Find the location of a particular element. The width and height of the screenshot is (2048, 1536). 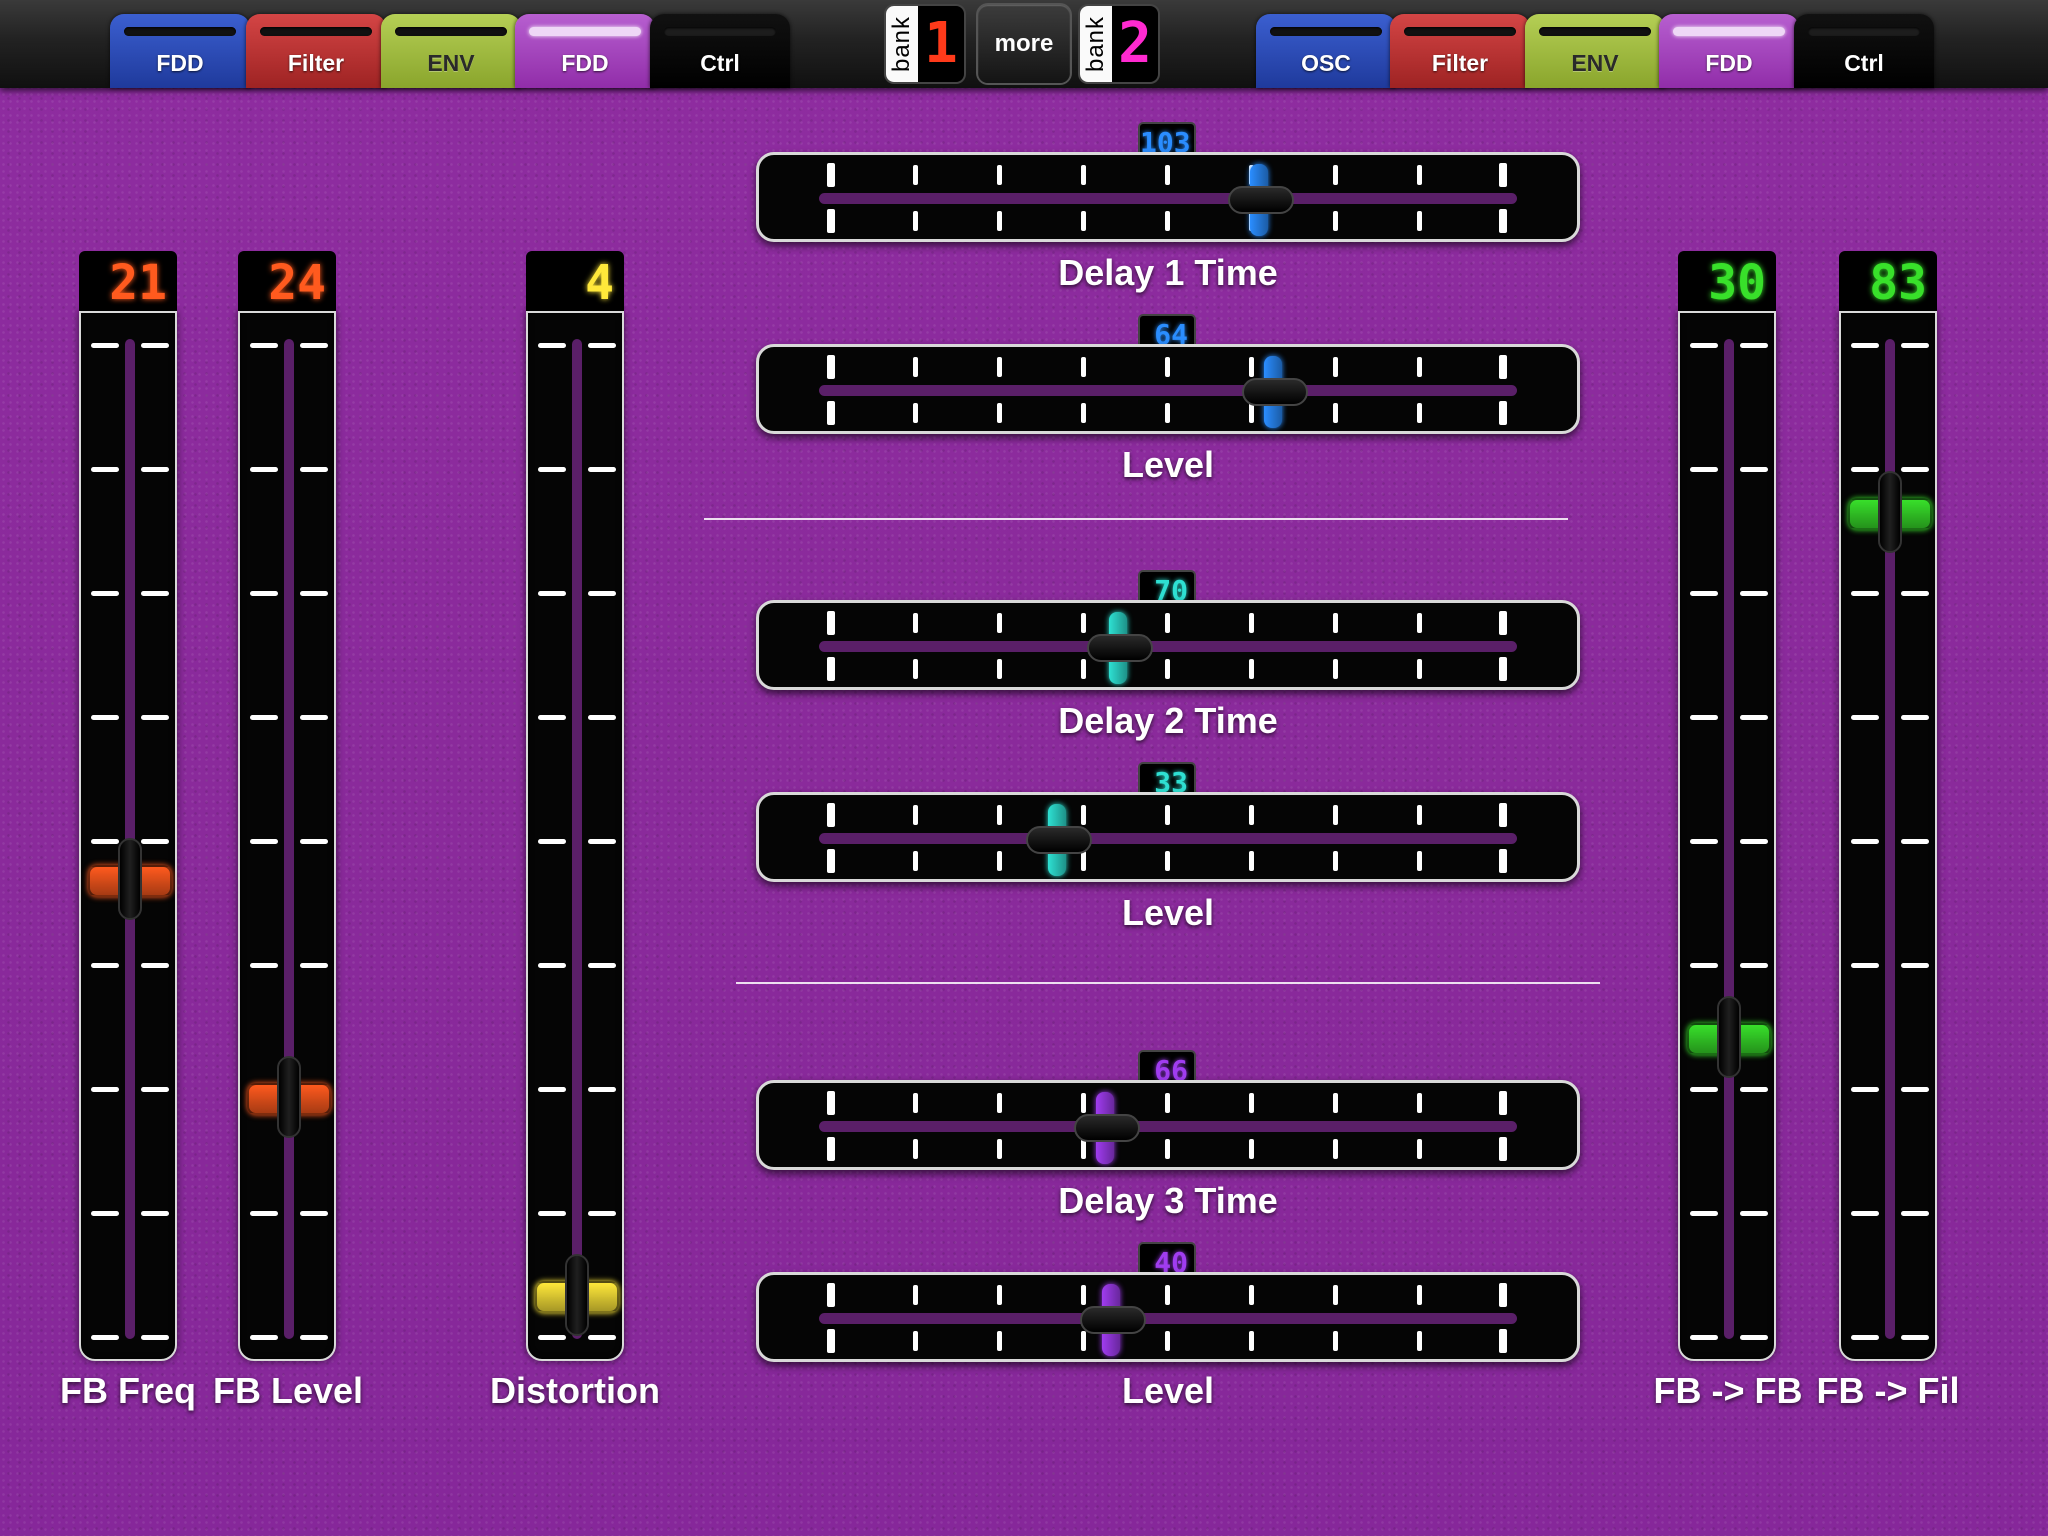

tab-right-fdd: FDD is located at coordinates (1729, 51).